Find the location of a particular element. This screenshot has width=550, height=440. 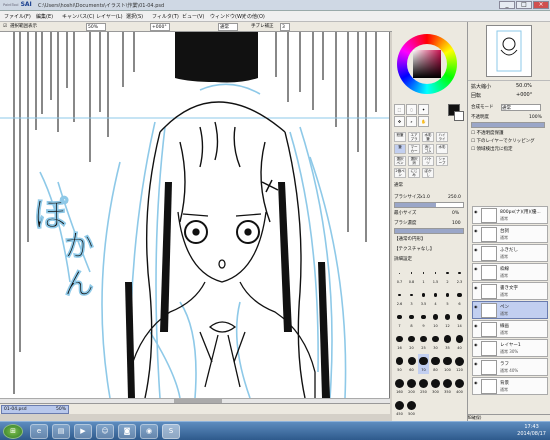

tool-eraser: 消しゴム is located at coordinates (428, 149).